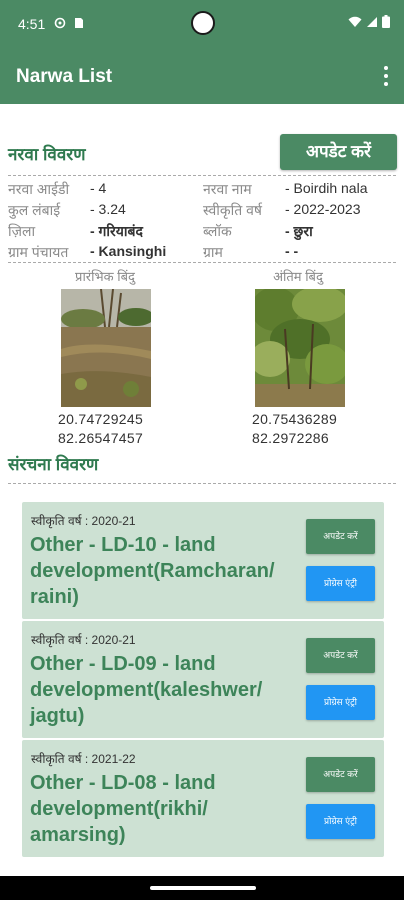 This screenshot has width=404, height=900. I want to click on field-village: ग्राम, so click(213, 252).